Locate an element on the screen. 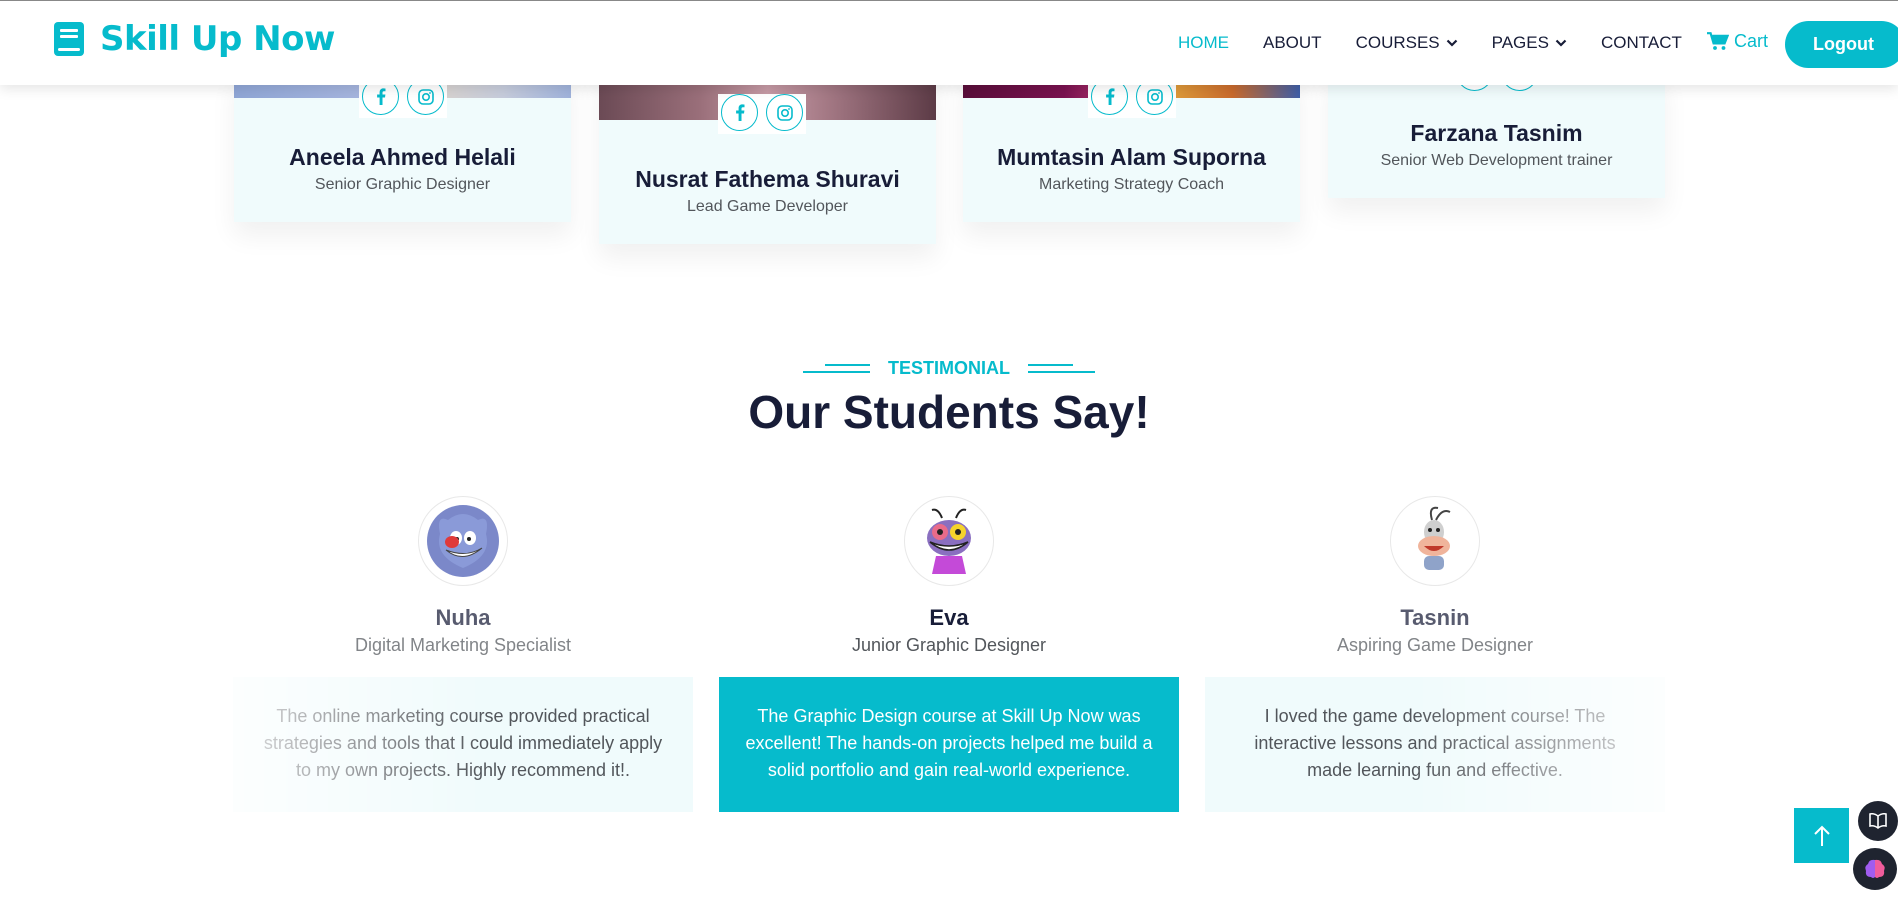  nav-about: ABOUT is located at coordinates (1292, 43).